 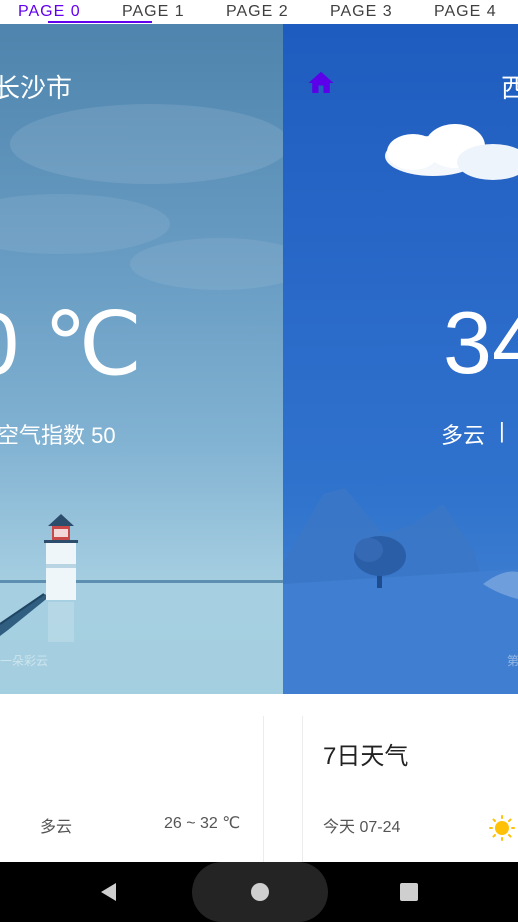 I want to click on home-button, so click(x=260, y=892).